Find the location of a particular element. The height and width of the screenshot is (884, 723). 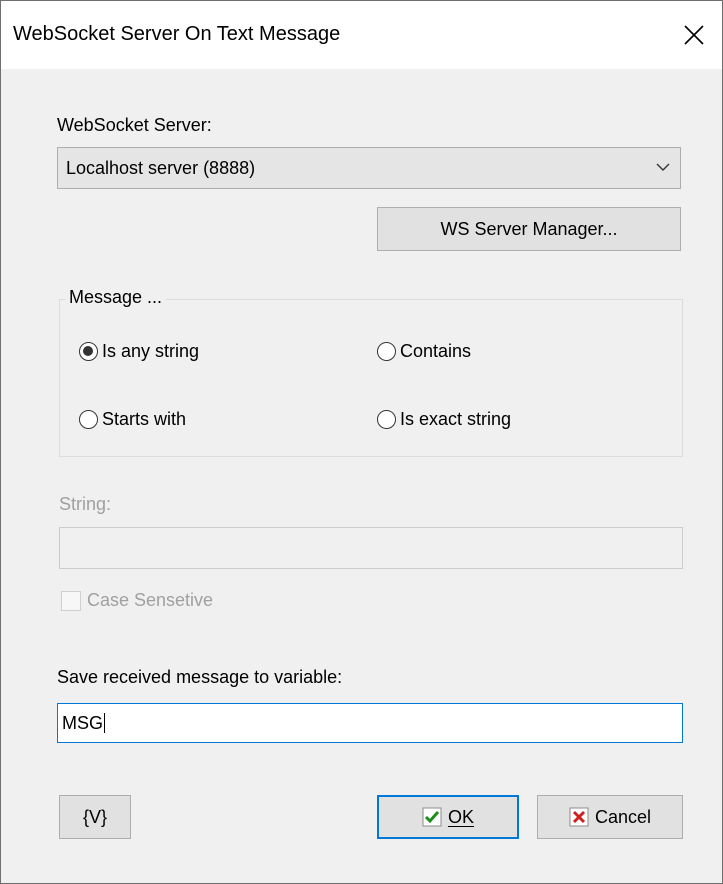

close-icon is located at coordinates (694, 35).